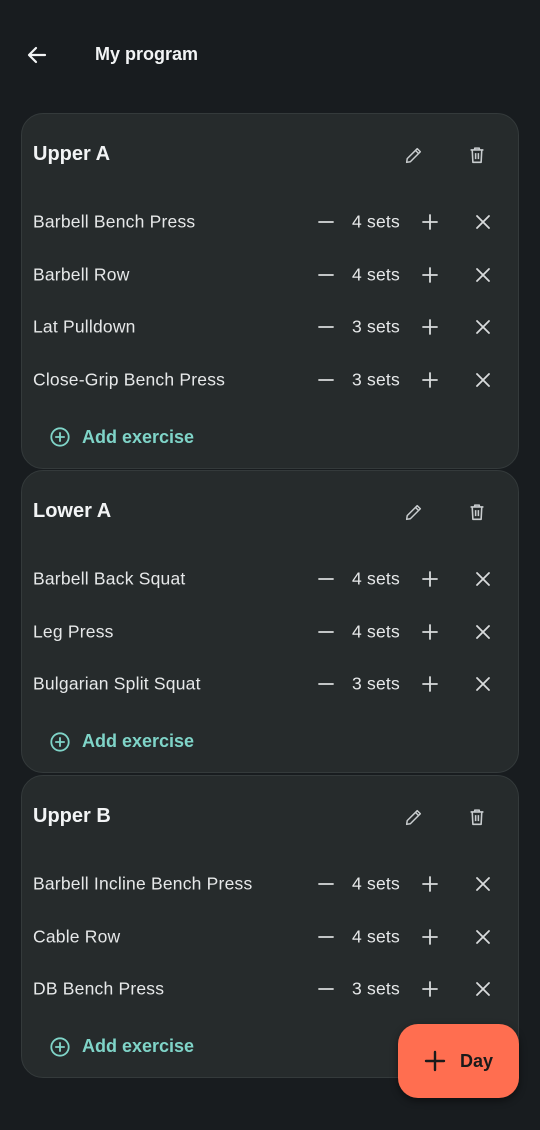 The width and height of the screenshot is (540, 1130). Describe the element at coordinates (476, 1060) in the screenshot. I see `add-day-label: Day` at that location.